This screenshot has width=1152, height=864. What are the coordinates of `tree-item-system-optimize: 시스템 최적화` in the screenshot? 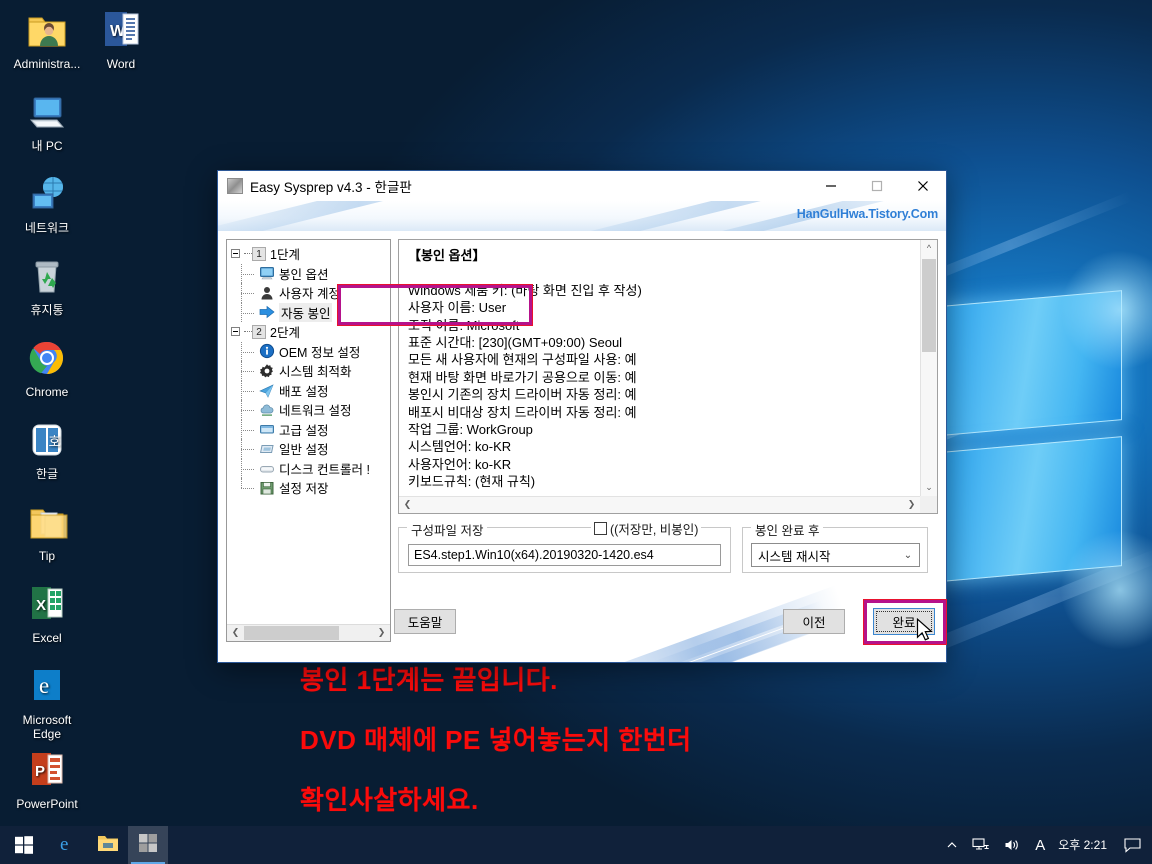 It's located at (310, 371).